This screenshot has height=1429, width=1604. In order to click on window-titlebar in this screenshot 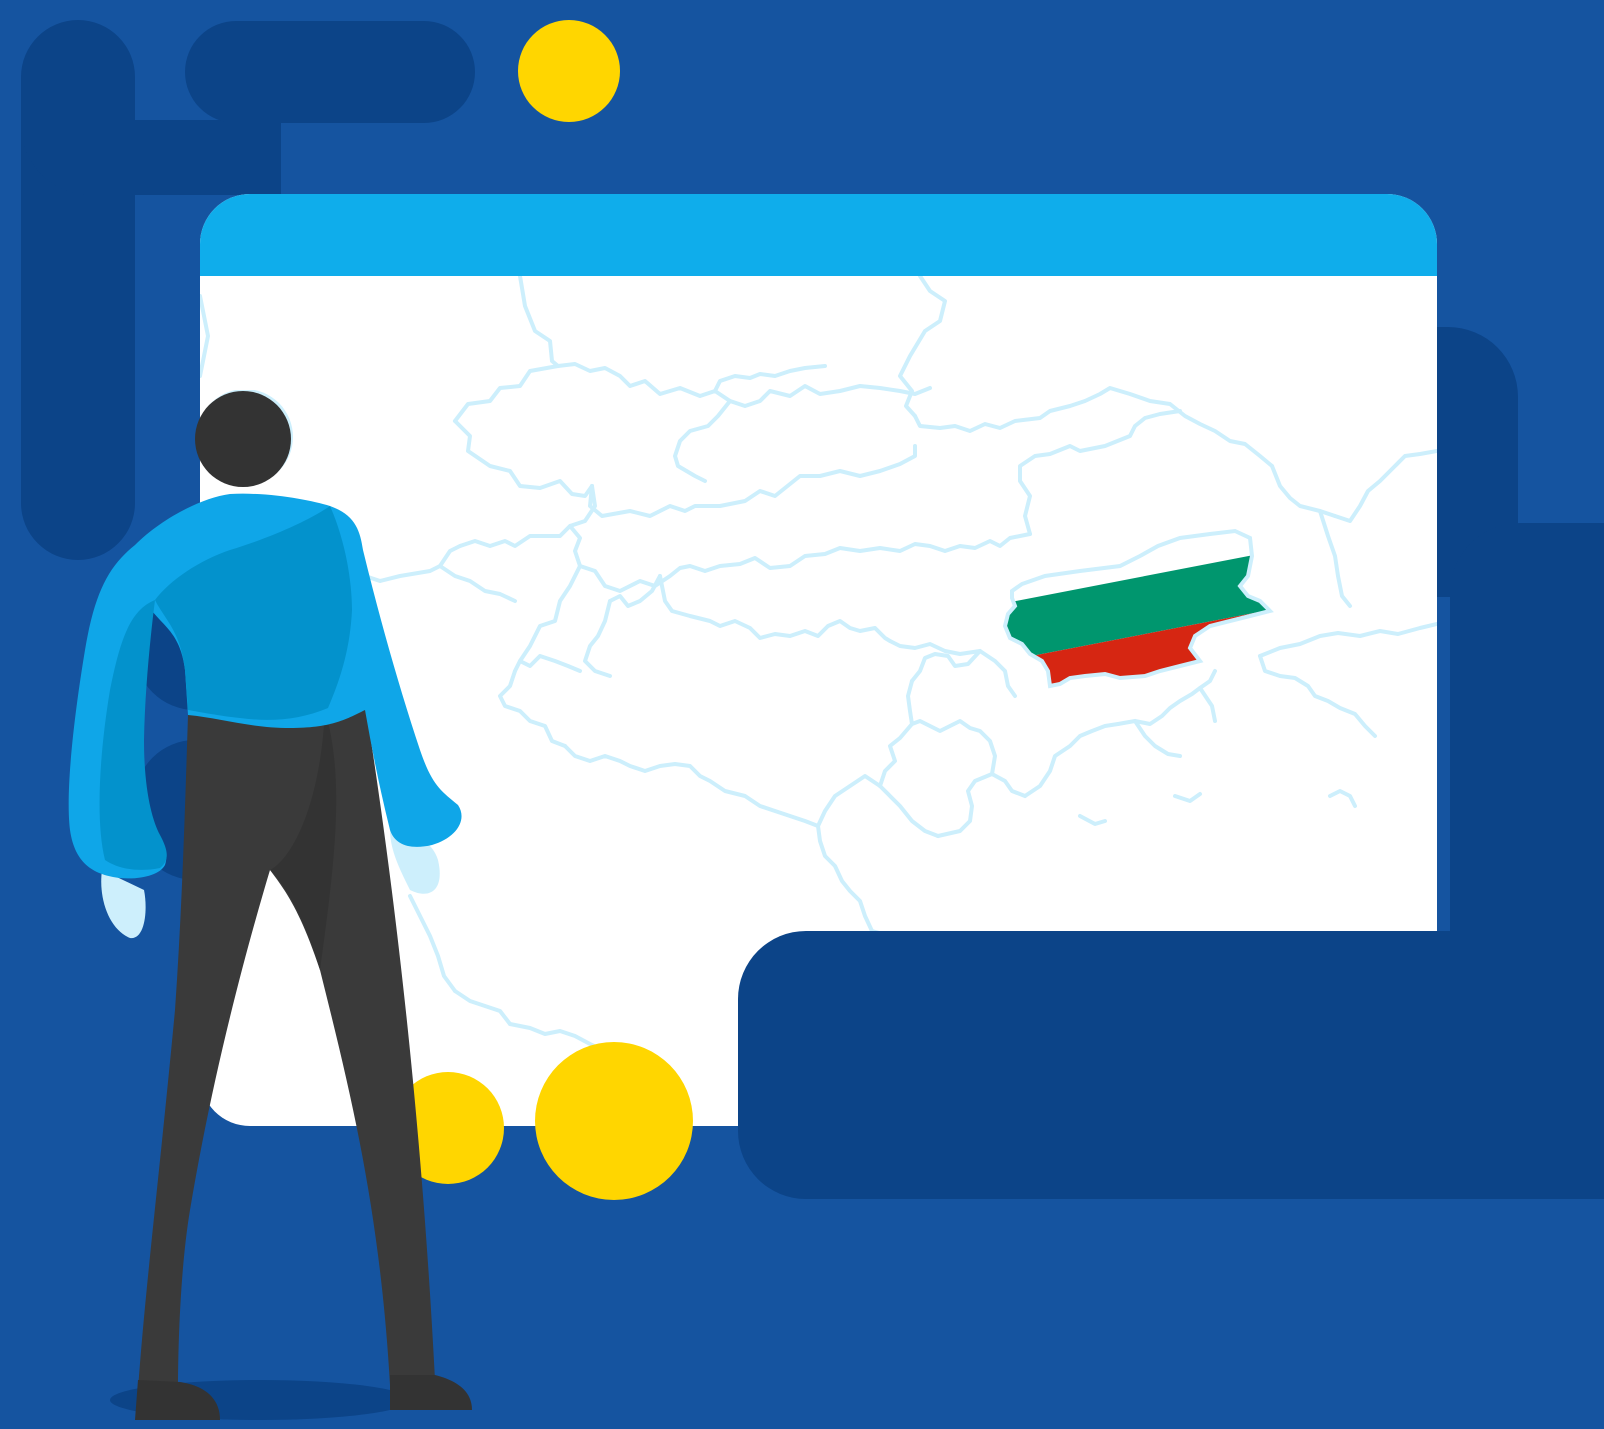, I will do `click(818, 235)`.